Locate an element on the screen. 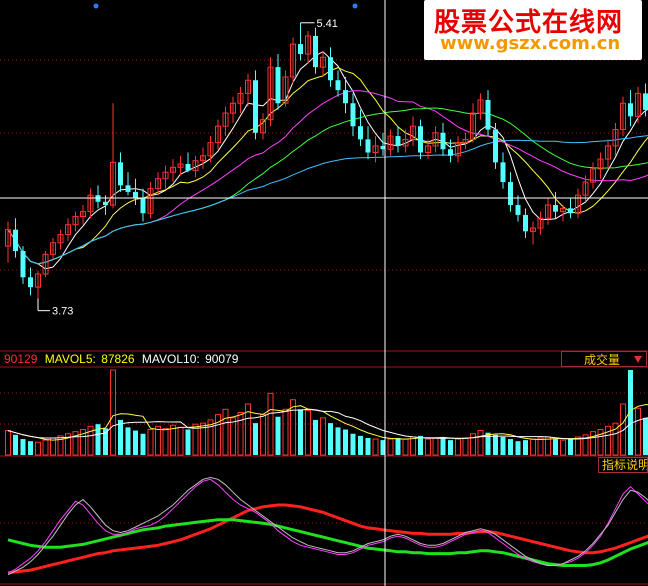 The height and width of the screenshot is (586, 648). mavol10-value: 90079 is located at coordinates (222, 359).